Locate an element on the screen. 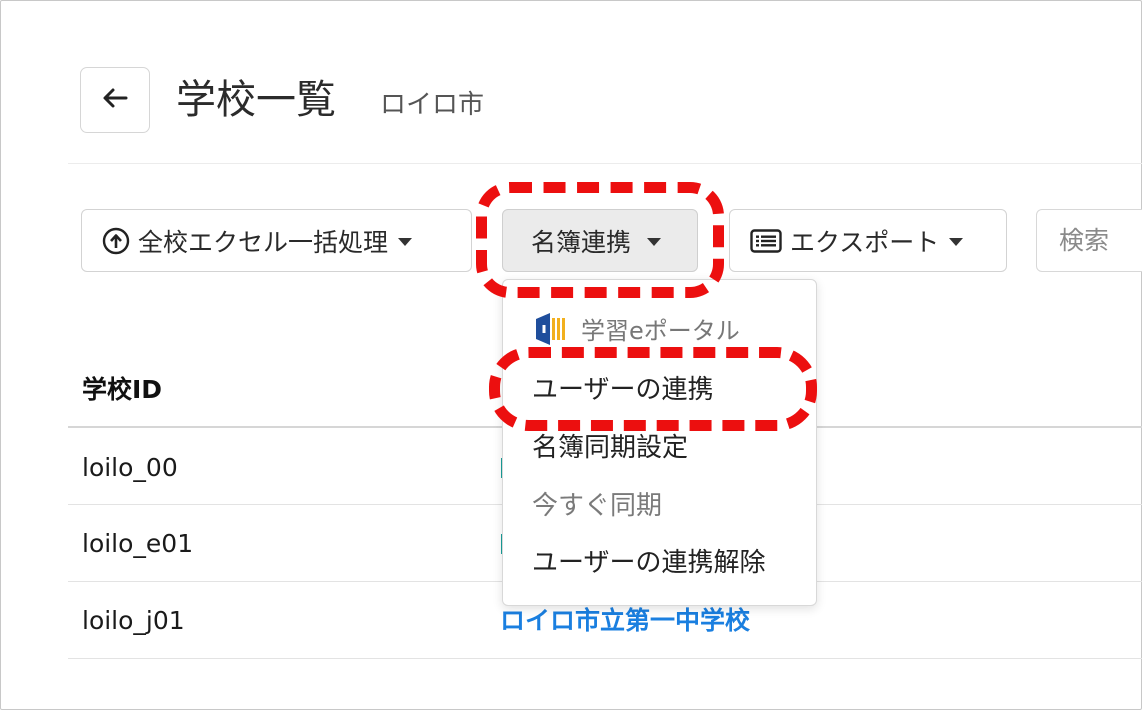  search-input: 検索 is located at coordinates (1089, 240).